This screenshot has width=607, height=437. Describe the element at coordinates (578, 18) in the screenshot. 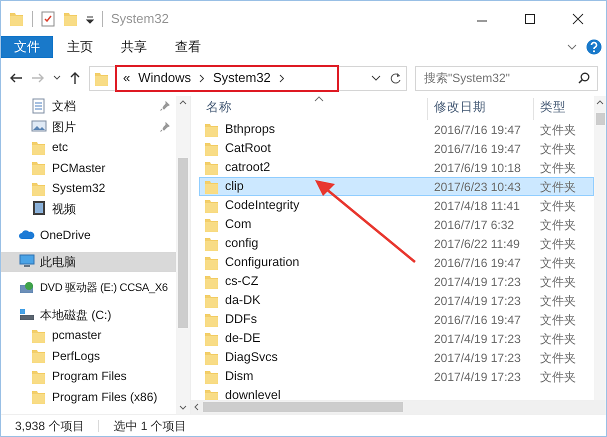

I see `close-icon` at that location.